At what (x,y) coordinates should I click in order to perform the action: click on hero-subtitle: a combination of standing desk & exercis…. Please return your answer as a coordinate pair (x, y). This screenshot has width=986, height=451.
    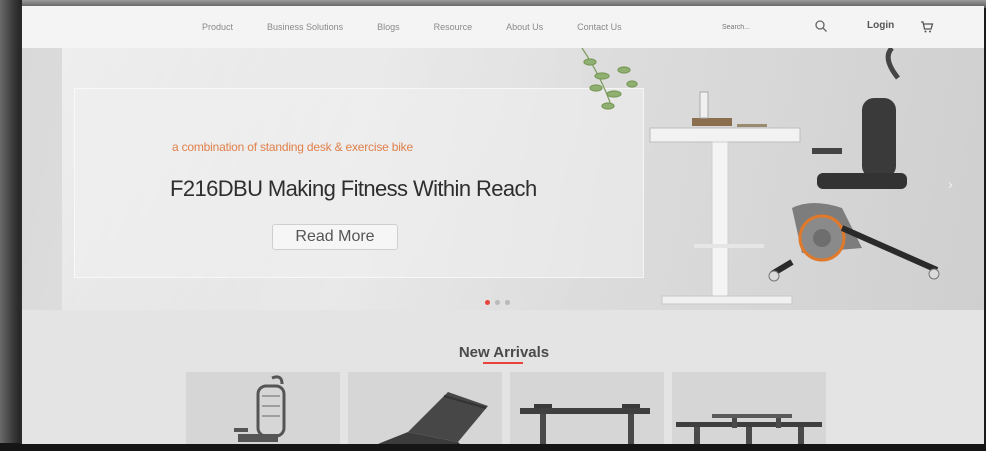
    Looking at the image, I should click on (292, 147).